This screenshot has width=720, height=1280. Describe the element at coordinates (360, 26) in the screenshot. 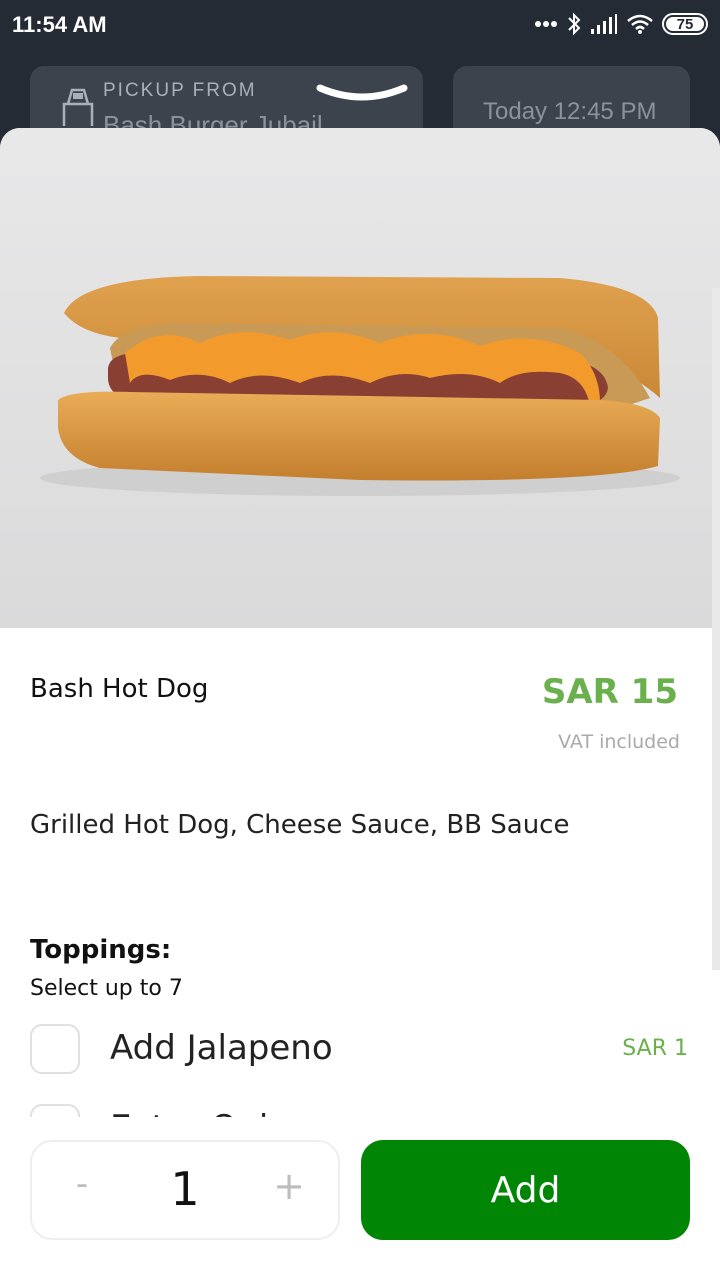

I see `status-bar: 11:54 AM 75` at that location.